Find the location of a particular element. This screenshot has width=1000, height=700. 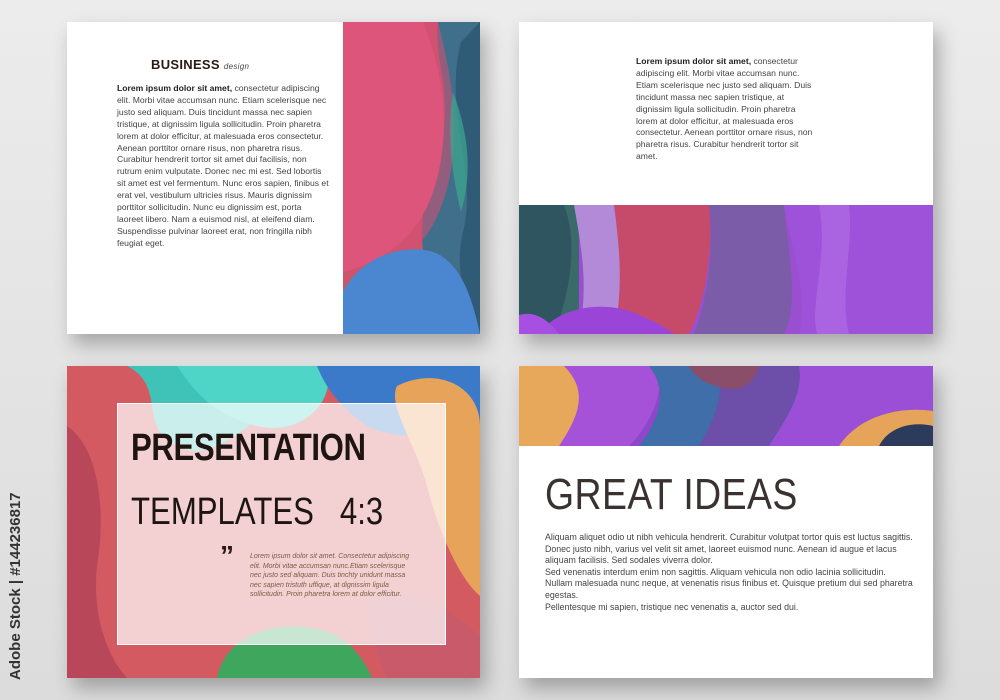

abstract-art-top is located at coordinates (726, 406).